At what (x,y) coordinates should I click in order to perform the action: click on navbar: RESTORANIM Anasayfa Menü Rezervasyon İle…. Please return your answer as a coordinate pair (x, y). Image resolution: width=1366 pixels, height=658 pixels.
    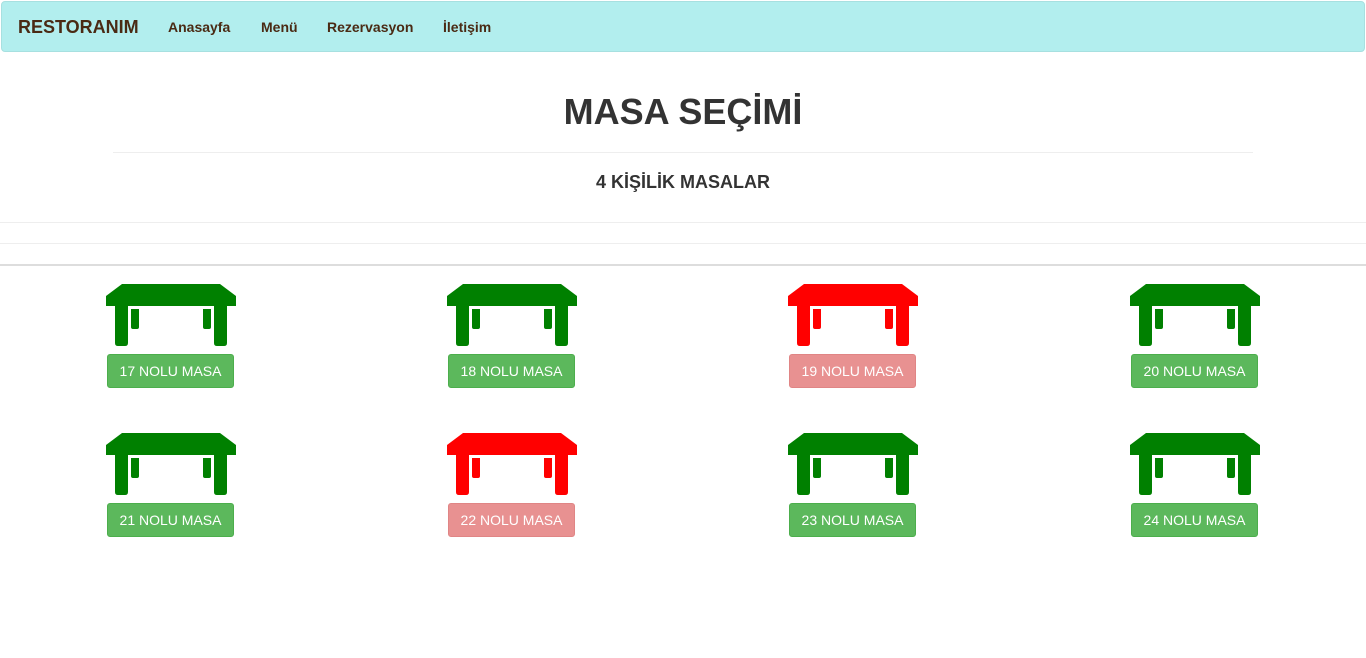
    Looking at the image, I should click on (683, 26).